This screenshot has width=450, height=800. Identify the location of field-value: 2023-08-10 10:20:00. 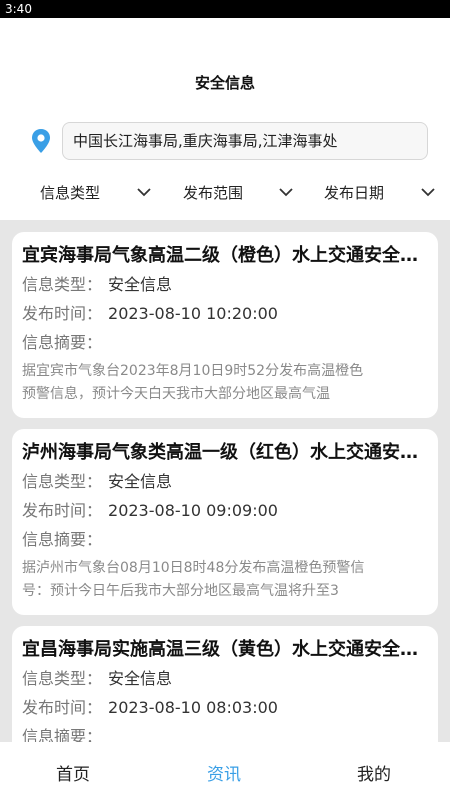
(193, 313).